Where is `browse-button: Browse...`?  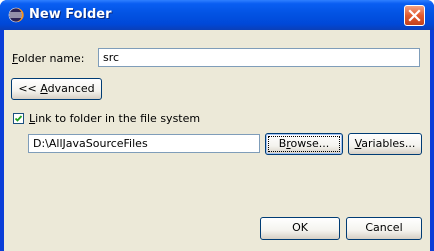 browse-button: Browse... is located at coordinates (304, 144).